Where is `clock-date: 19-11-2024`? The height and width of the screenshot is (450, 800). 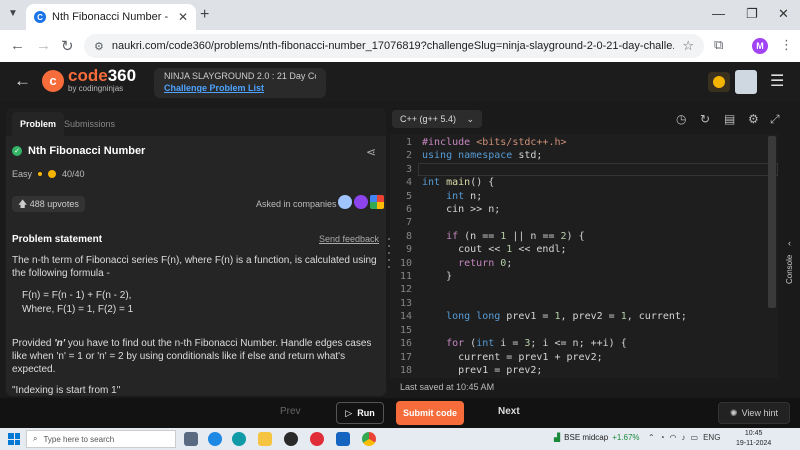
clock-date: 19-11-2024 is located at coordinates (754, 443).